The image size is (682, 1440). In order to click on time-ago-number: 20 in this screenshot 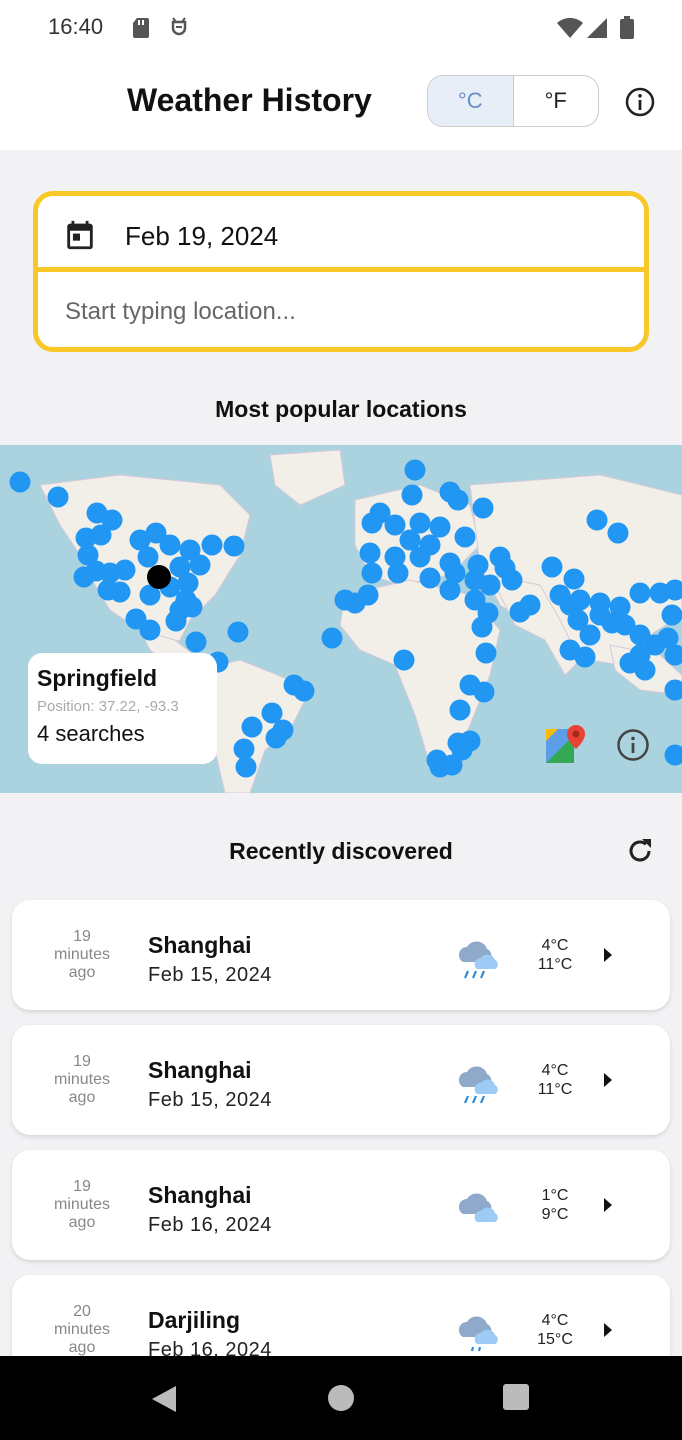, I will do `click(82, 1311)`.